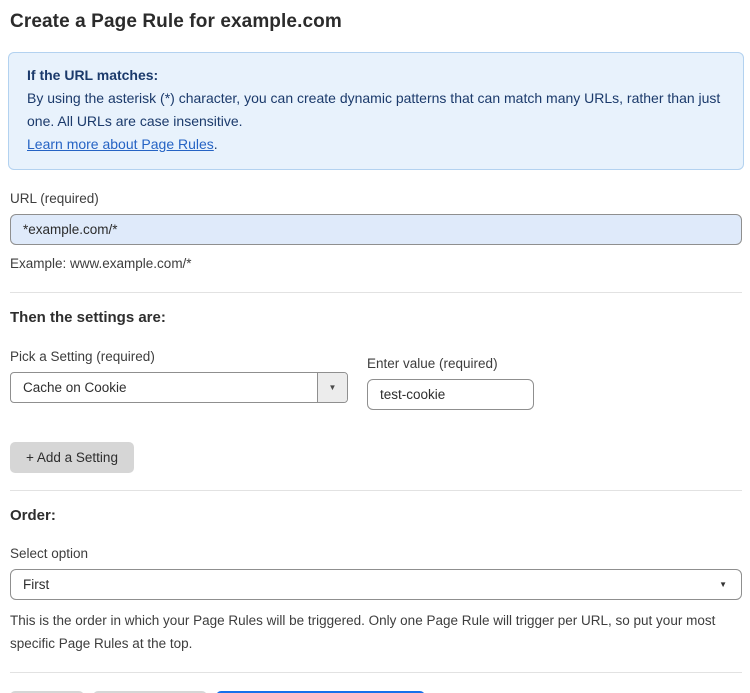  Describe the element at coordinates (72, 457) in the screenshot. I see `add-setting-button: + Add a Setting` at that location.